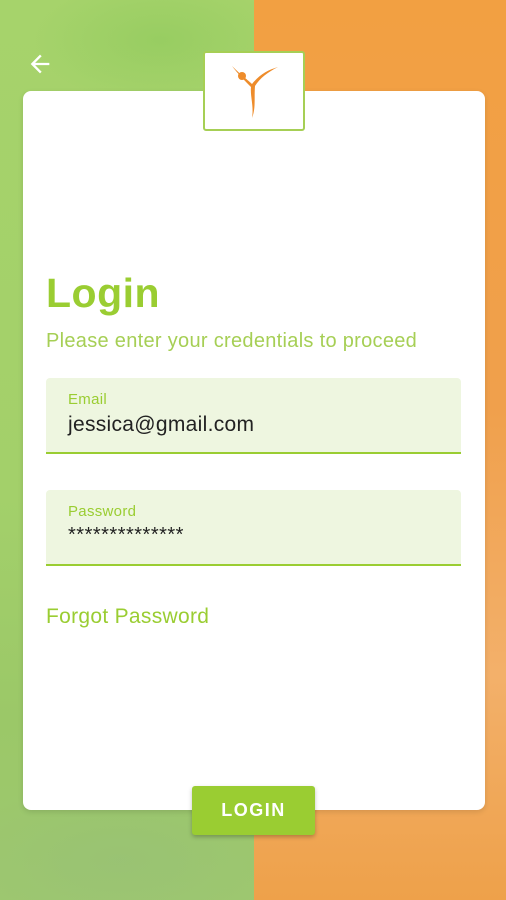 This screenshot has width=506, height=900. I want to click on person-figure-logo, so click(255, 92).